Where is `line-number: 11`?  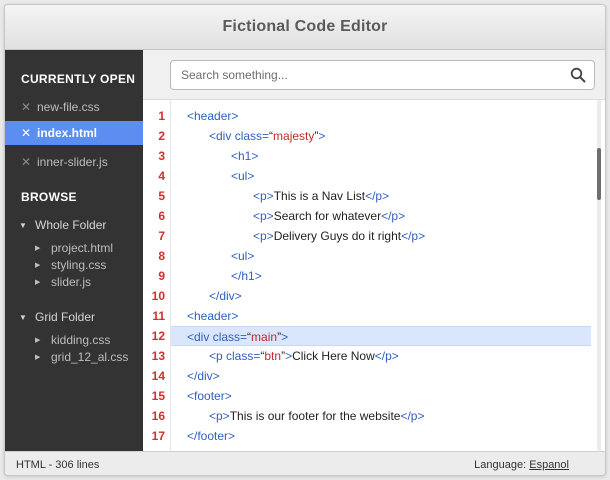
line-number: 11 is located at coordinates (158, 316).